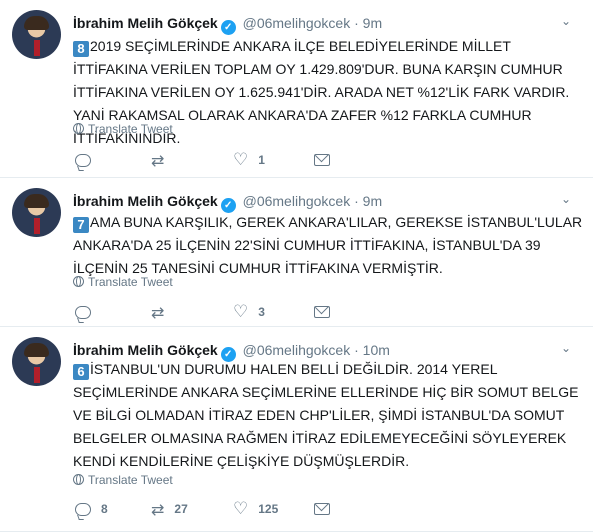 This screenshot has width=593, height=532. I want to click on like-count: 125, so click(268, 509).